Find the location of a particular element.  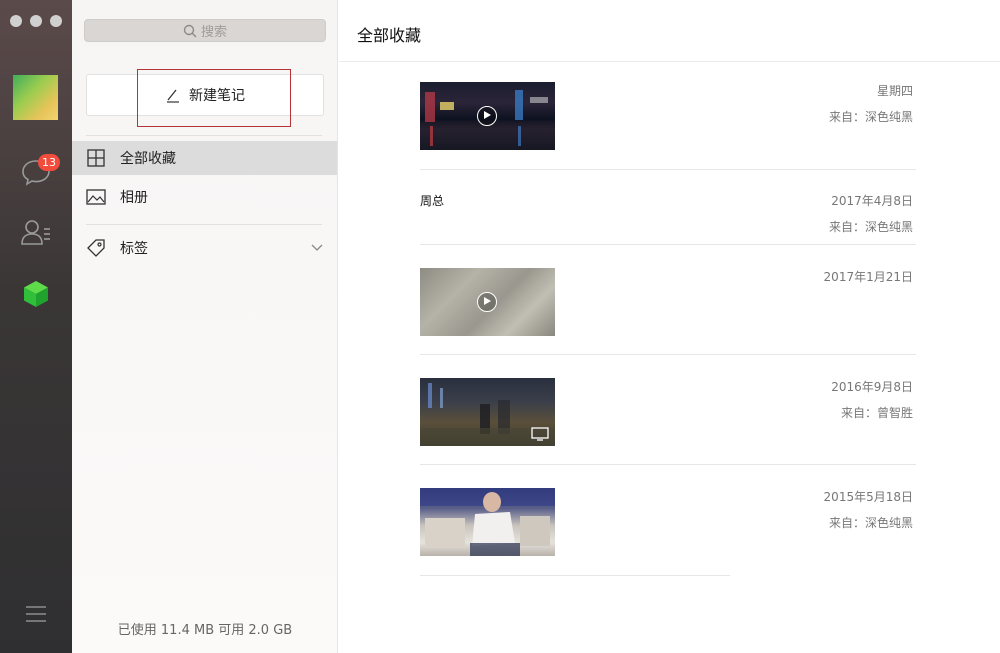

favorite-item: 星期四 来自：深色纯黑 is located at coordinates (668, 116).